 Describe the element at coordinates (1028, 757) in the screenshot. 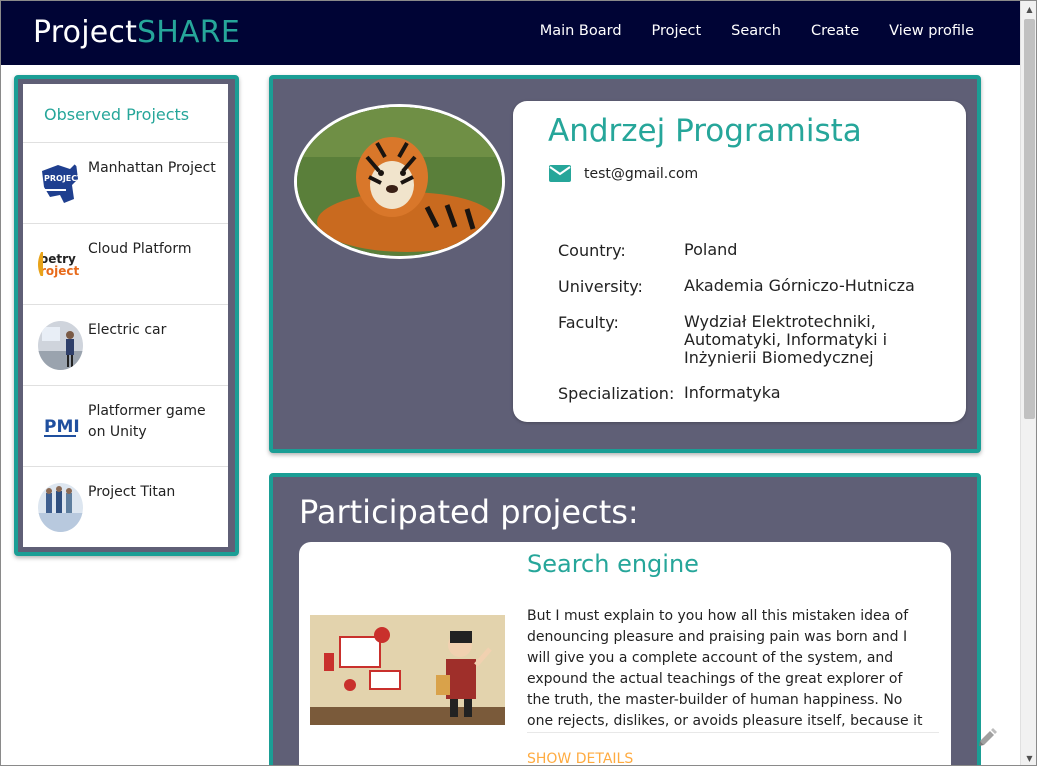

I see `scroll-down-arrow-icon: ▼` at that location.